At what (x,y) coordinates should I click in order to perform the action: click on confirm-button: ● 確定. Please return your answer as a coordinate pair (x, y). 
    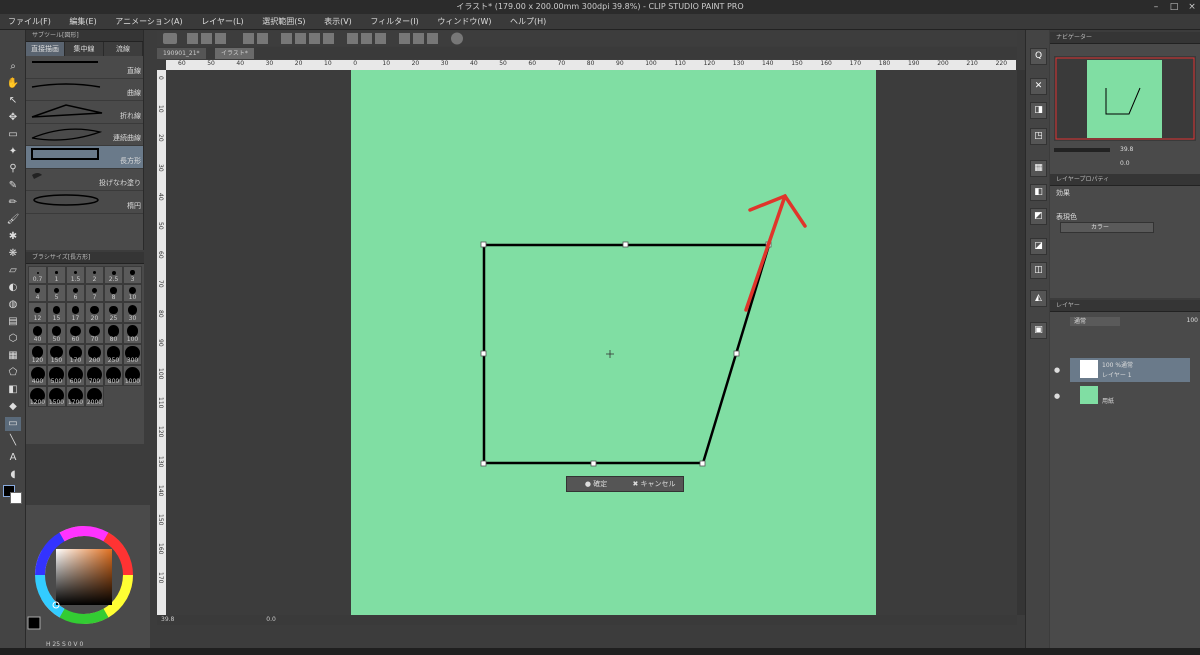
    Looking at the image, I should click on (596, 484).